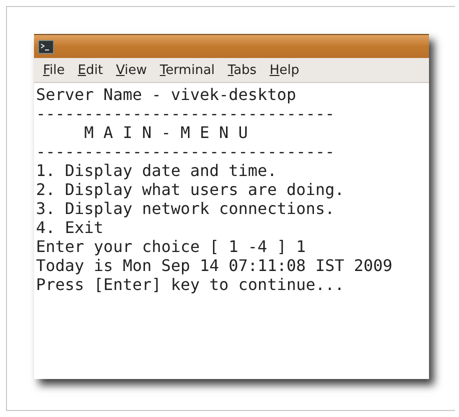 The width and height of the screenshot is (459, 417). I want to click on terminal-line: 4. Exit, so click(70, 227).